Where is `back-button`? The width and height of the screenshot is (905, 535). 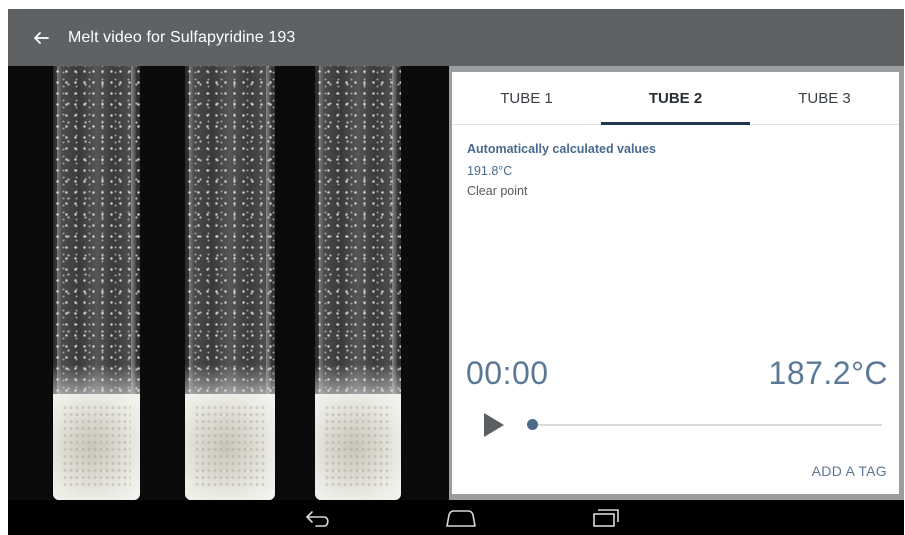 back-button is located at coordinates (41, 38).